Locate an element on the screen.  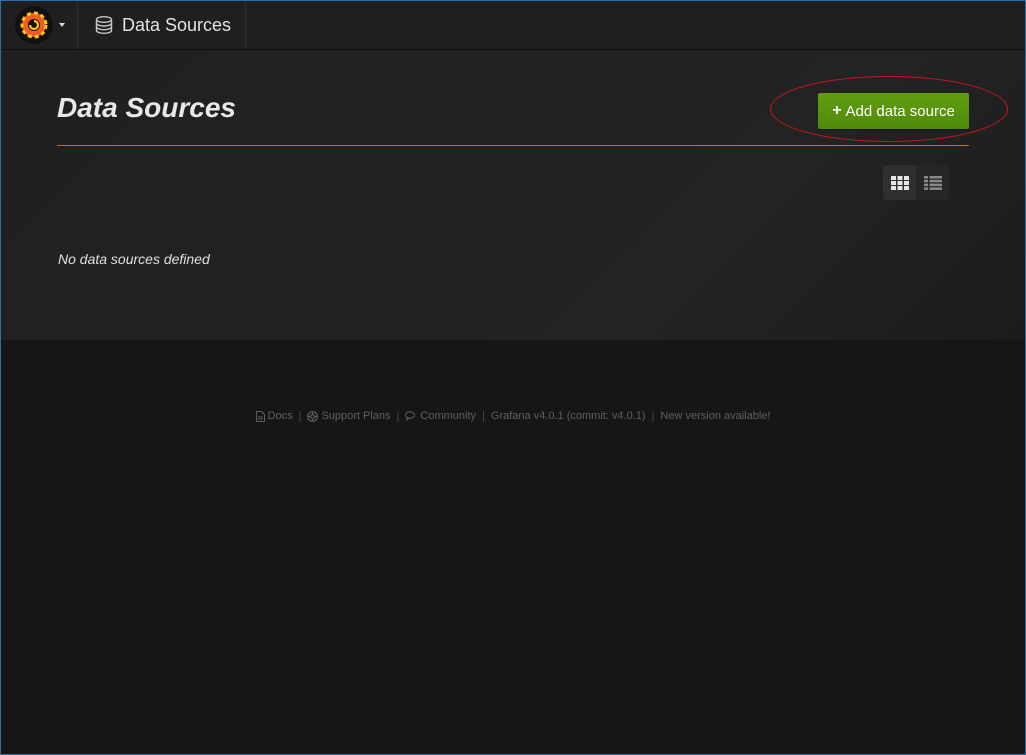
chevron-down-icon is located at coordinates (62, 25).